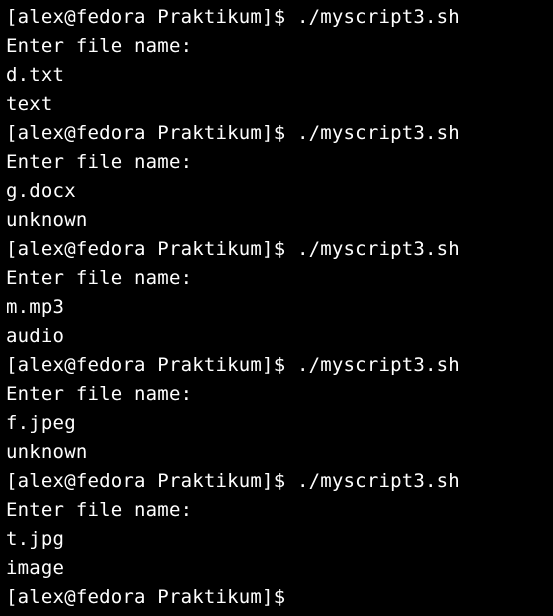 This screenshot has width=553, height=616. Describe the element at coordinates (35, 336) in the screenshot. I see `script-output: audio` at that location.